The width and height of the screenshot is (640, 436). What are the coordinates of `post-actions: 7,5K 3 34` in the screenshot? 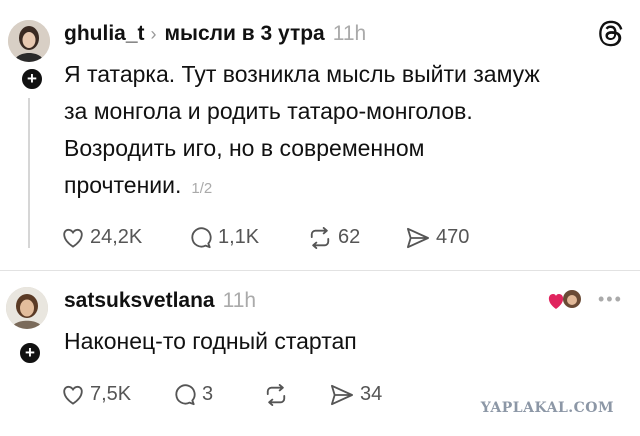 It's located at (222, 394).